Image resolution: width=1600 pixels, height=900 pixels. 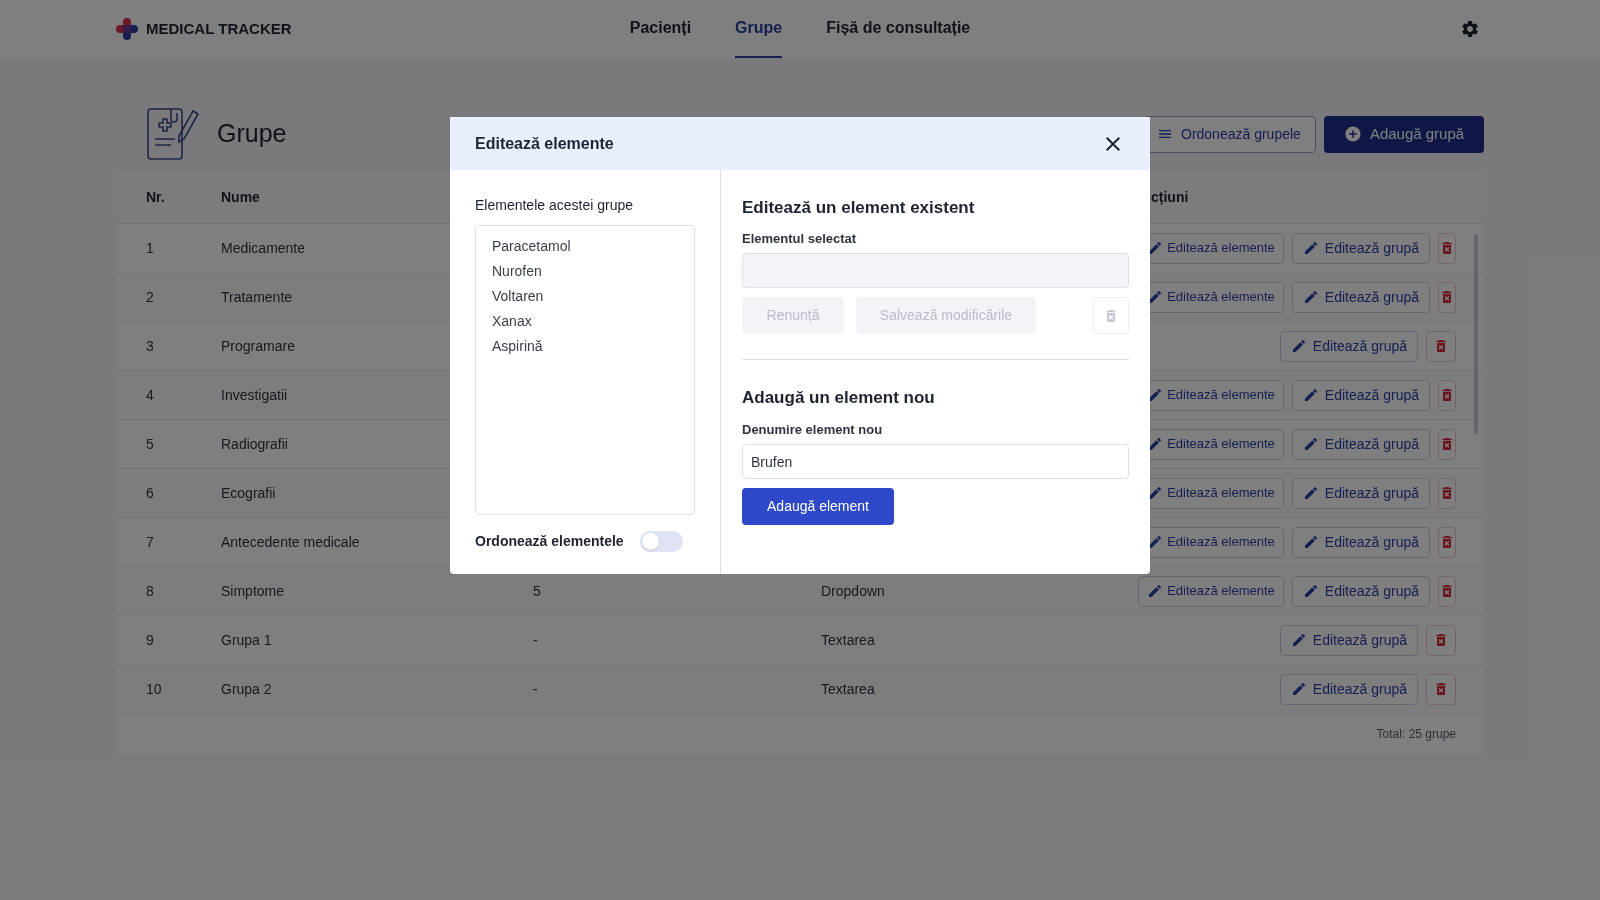 What do you see at coordinates (248, 492) in the screenshot?
I see `table-cell: Ecografii` at bounding box center [248, 492].